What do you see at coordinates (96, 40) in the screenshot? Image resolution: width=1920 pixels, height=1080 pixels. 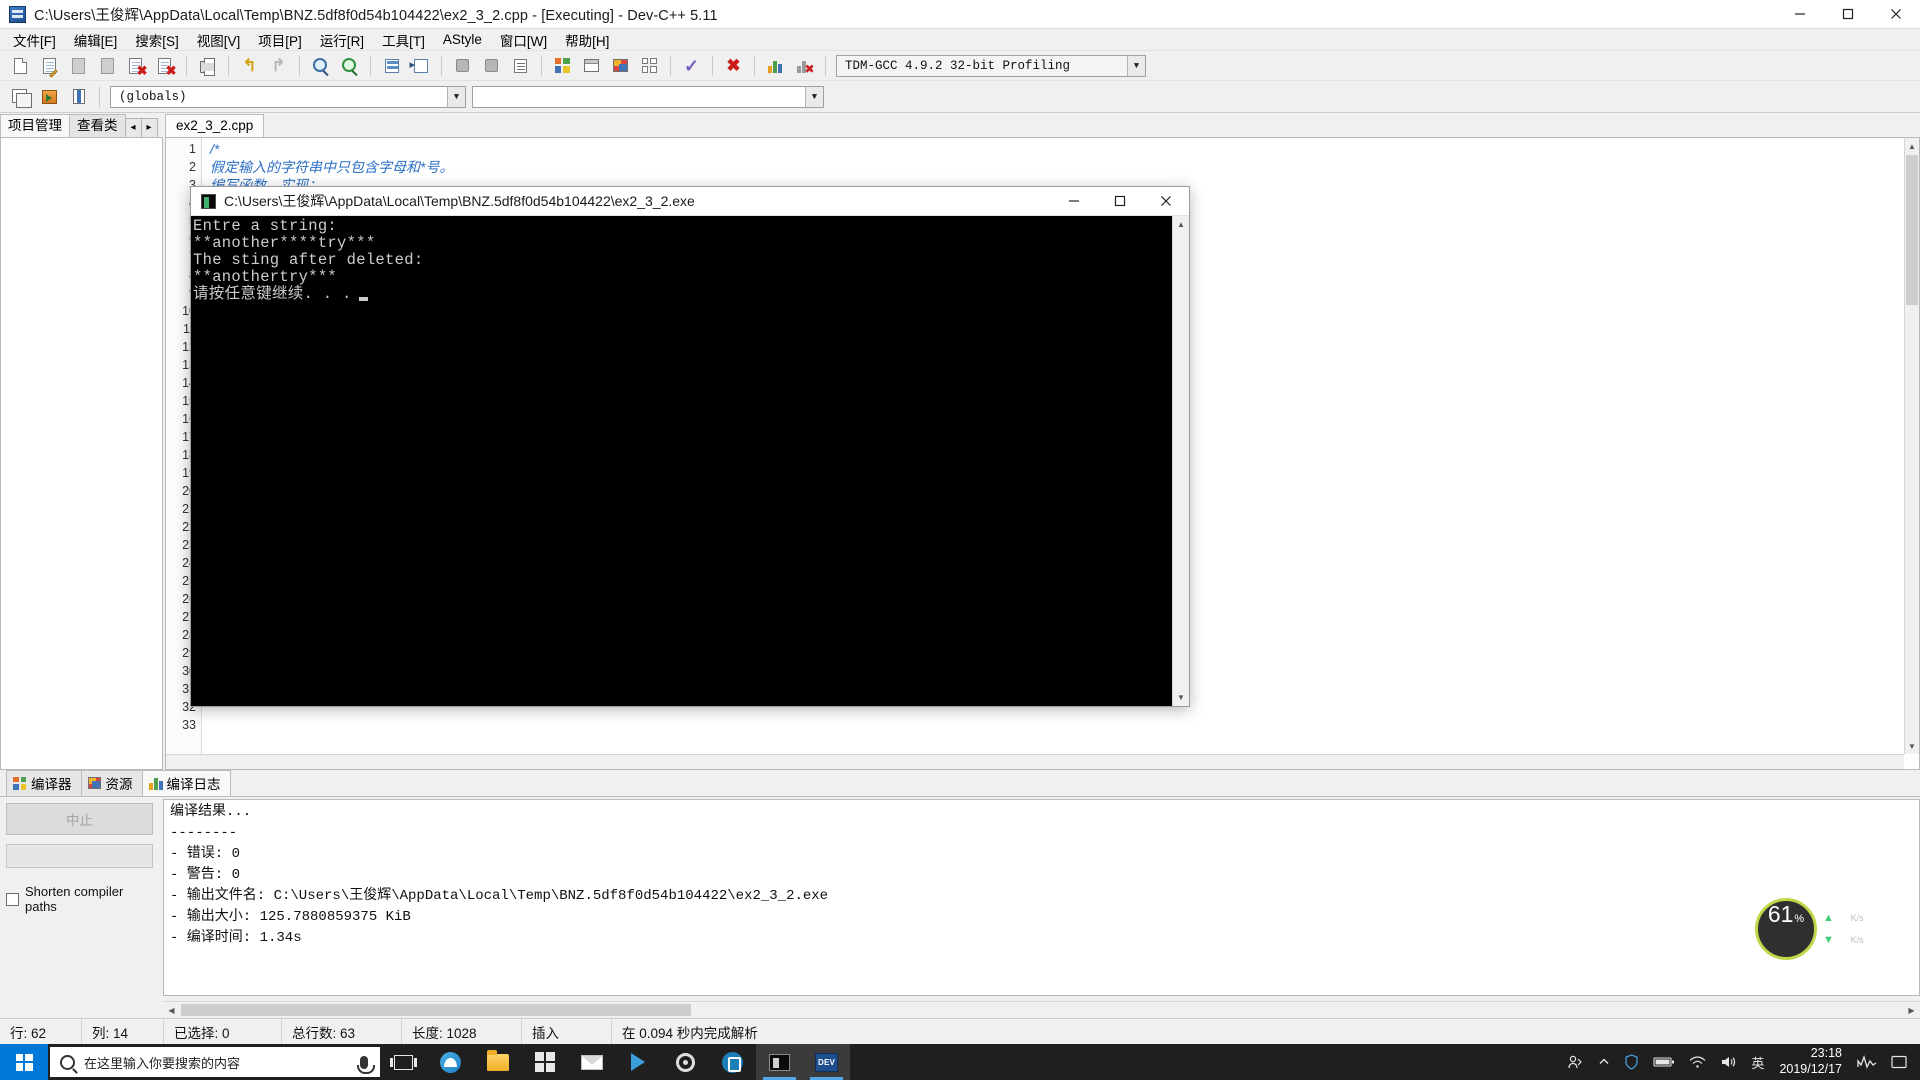 I see `menu-edit: 编辑[E]` at bounding box center [96, 40].